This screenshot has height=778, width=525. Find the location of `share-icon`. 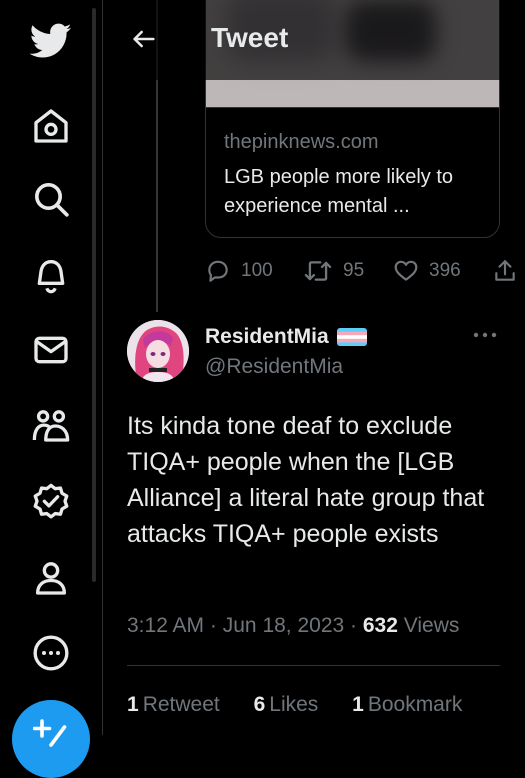

share-icon is located at coordinates (505, 270).